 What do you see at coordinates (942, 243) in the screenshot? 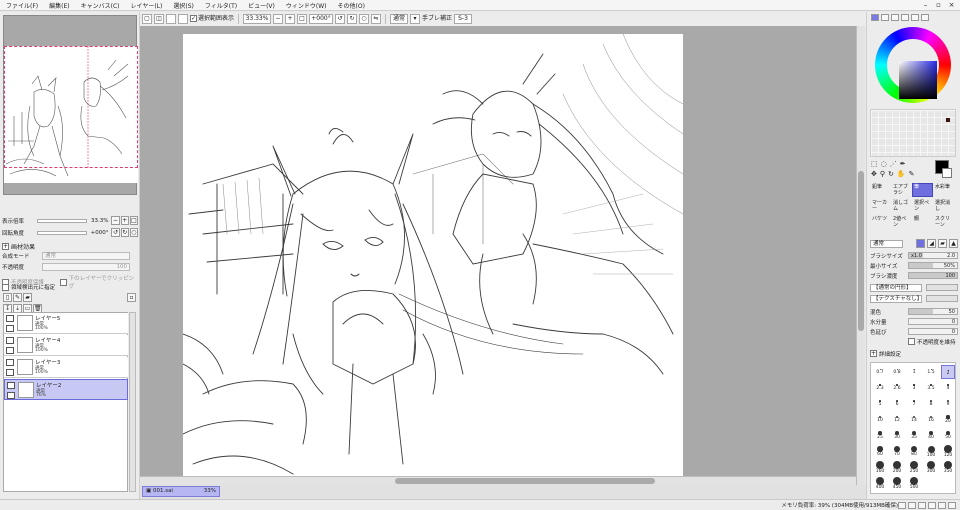
I see `brush-shape-icon: ▰` at bounding box center [942, 243].